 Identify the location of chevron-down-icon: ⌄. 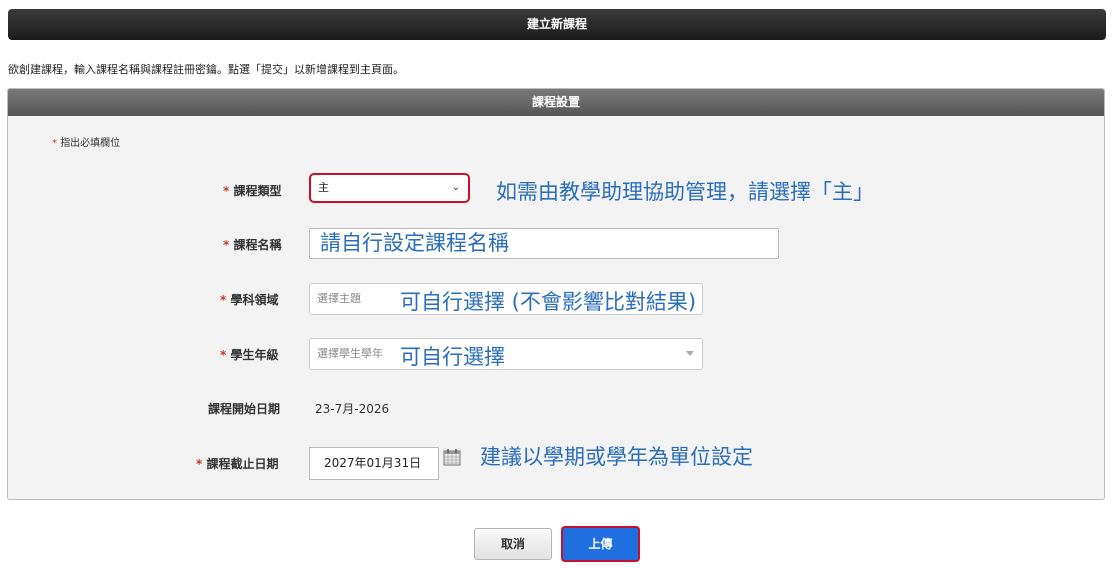
(455, 187).